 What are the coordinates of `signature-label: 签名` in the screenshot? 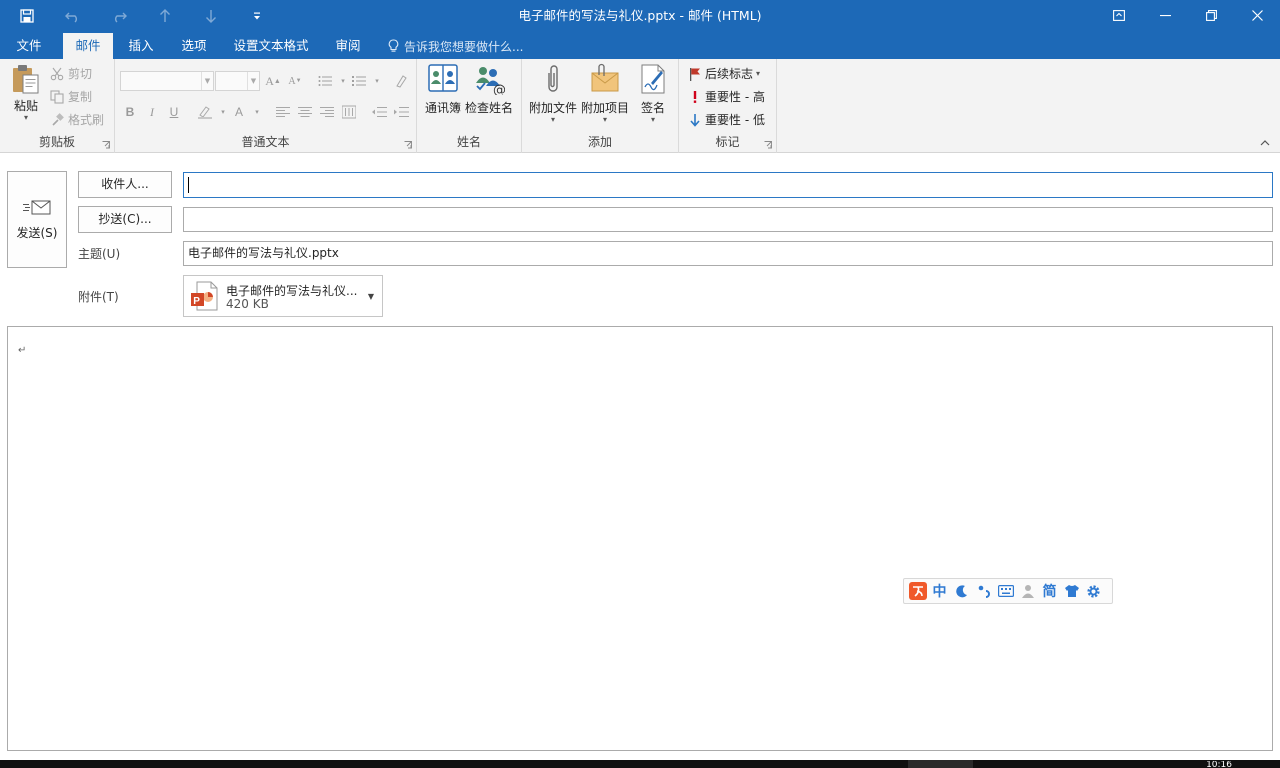 It's located at (652, 108).